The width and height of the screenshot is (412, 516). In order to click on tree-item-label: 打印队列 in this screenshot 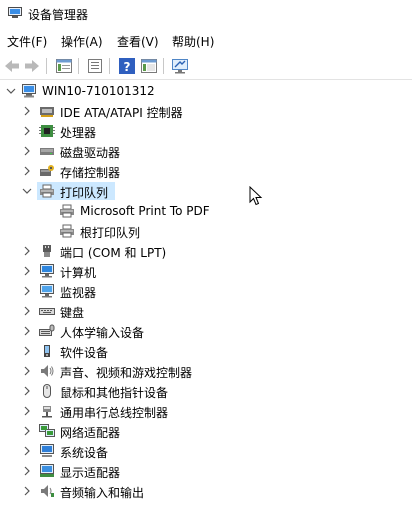, I will do `click(84, 193)`.